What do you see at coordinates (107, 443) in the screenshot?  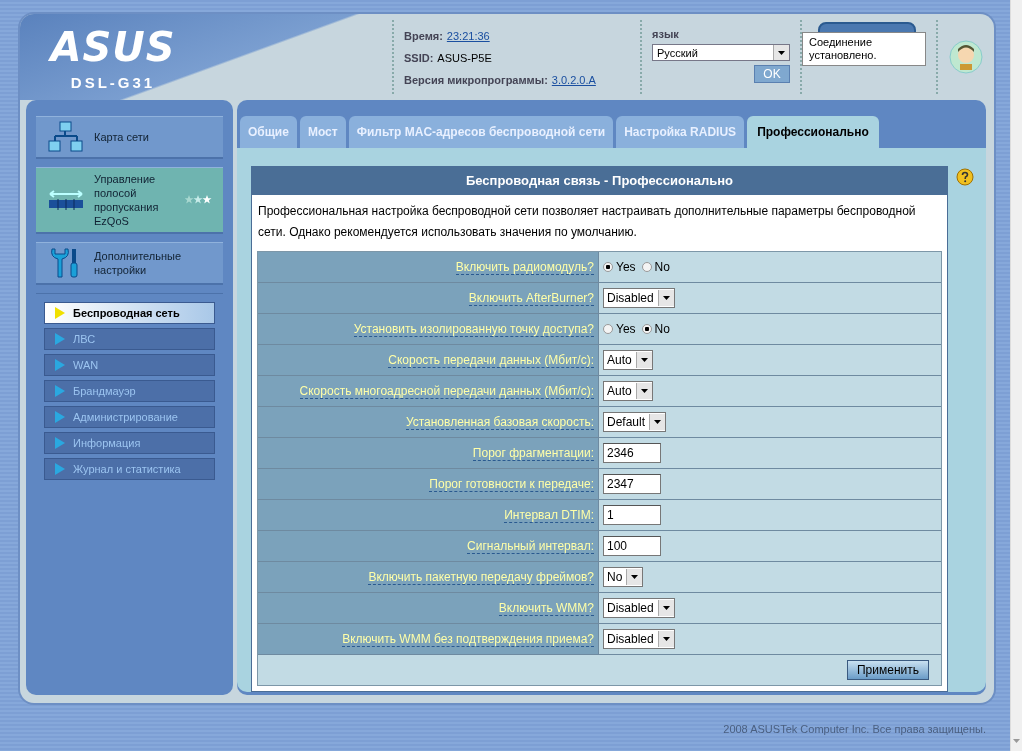 I see `subitem-label: Информация` at bounding box center [107, 443].